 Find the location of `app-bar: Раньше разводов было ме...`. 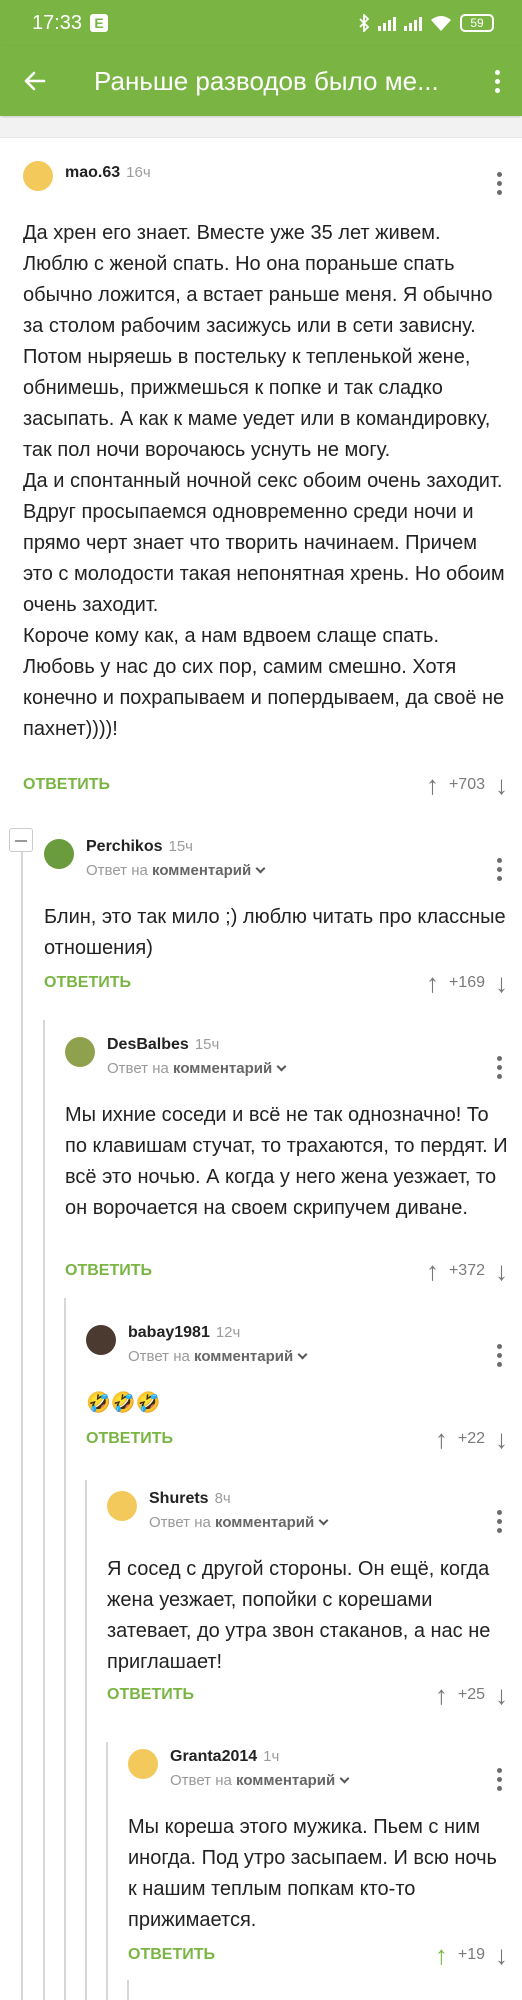

app-bar: Раньше разводов было ме... is located at coordinates (261, 81).